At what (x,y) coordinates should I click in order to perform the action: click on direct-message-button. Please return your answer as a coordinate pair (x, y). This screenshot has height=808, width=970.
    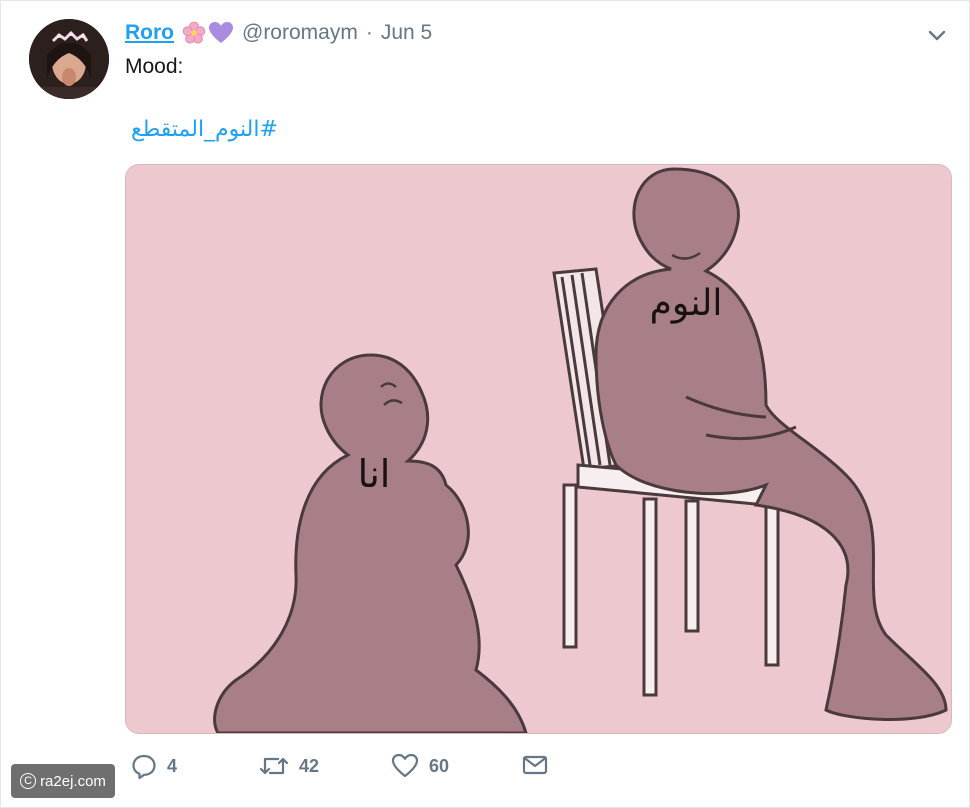
    Looking at the image, I should click on (535, 765).